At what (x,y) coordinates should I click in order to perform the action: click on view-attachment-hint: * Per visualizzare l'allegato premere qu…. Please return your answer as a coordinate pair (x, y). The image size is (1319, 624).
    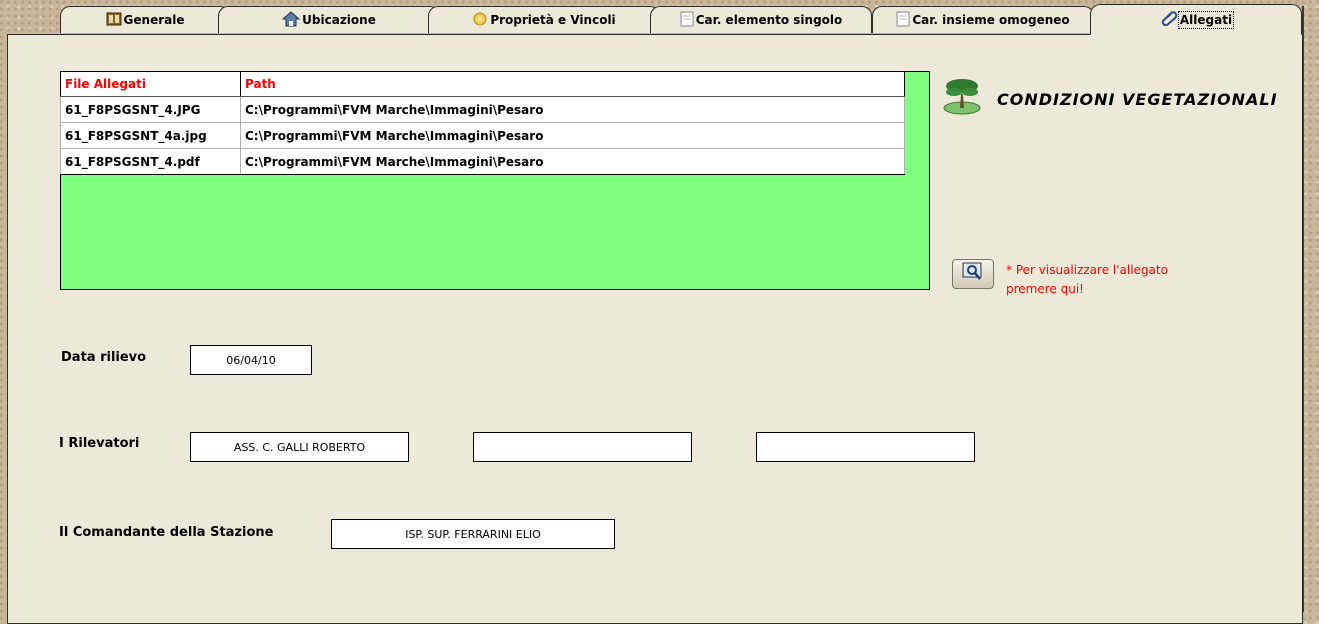
    Looking at the image, I should click on (1087, 280).